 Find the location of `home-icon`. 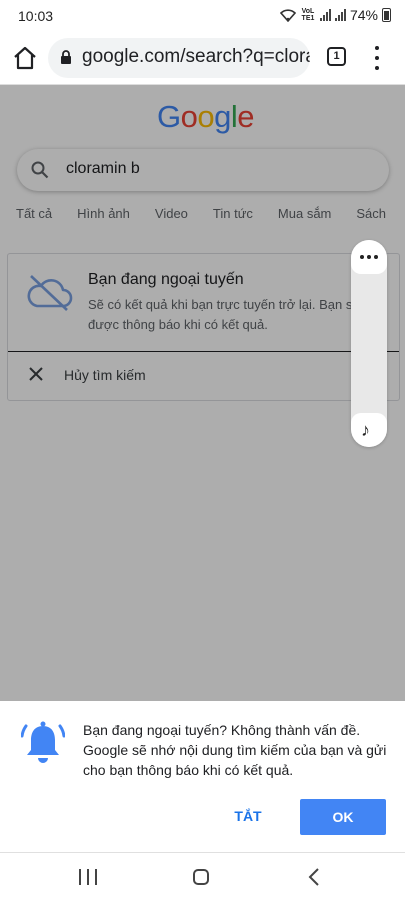

home-icon is located at coordinates (25, 58).